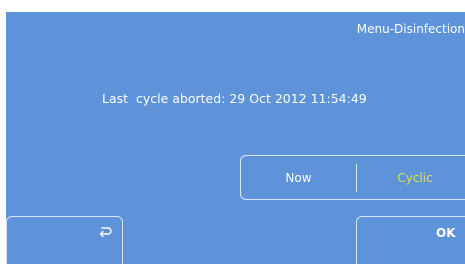 This screenshot has width=465, height=264. What do you see at coordinates (446, 233) in the screenshot?
I see `ok-button-label: OK` at bounding box center [446, 233].